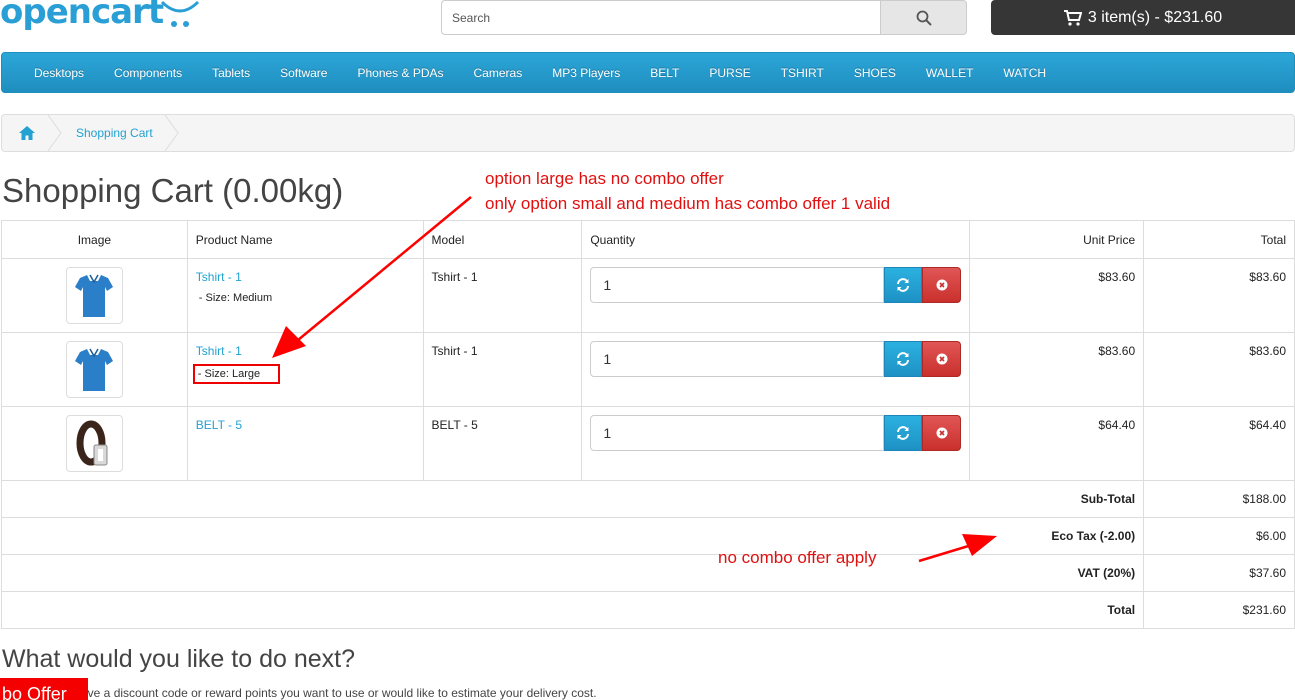 The width and height of the screenshot is (1295, 700). Describe the element at coordinates (148, 73) in the screenshot. I see `menu-item-components: Components` at that location.